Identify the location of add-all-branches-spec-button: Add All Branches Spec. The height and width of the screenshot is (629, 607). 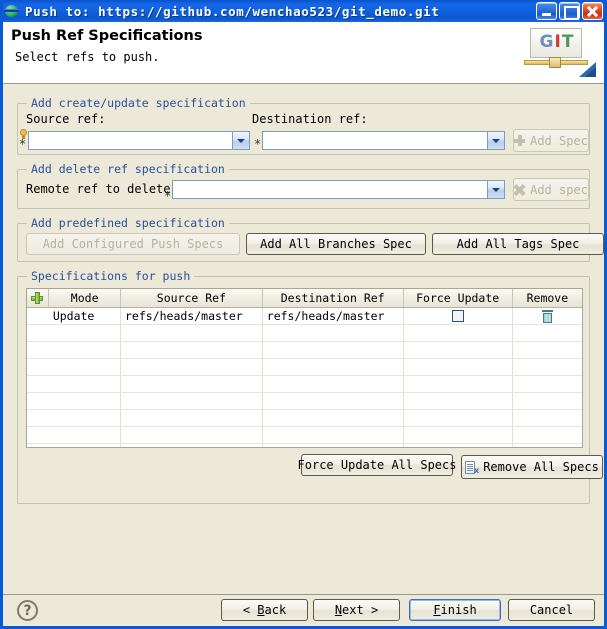
(336, 244).